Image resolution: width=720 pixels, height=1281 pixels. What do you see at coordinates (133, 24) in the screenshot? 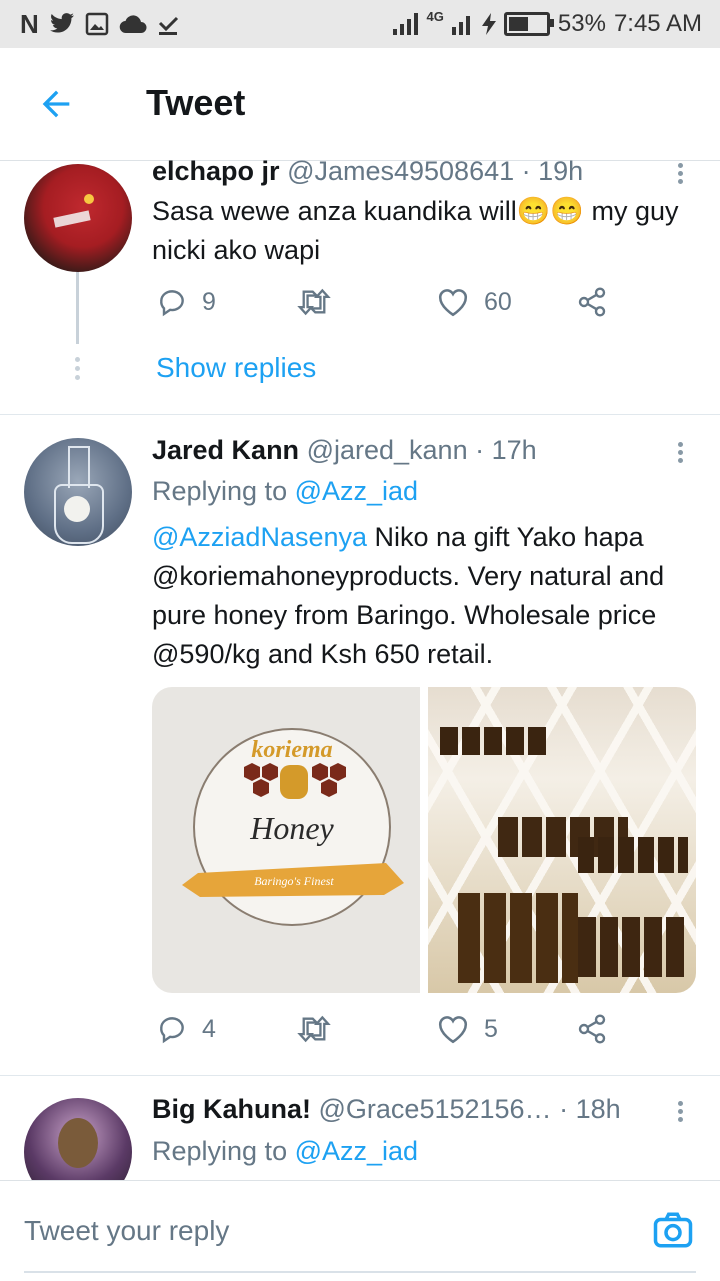
I see `cloud-icon` at bounding box center [133, 24].